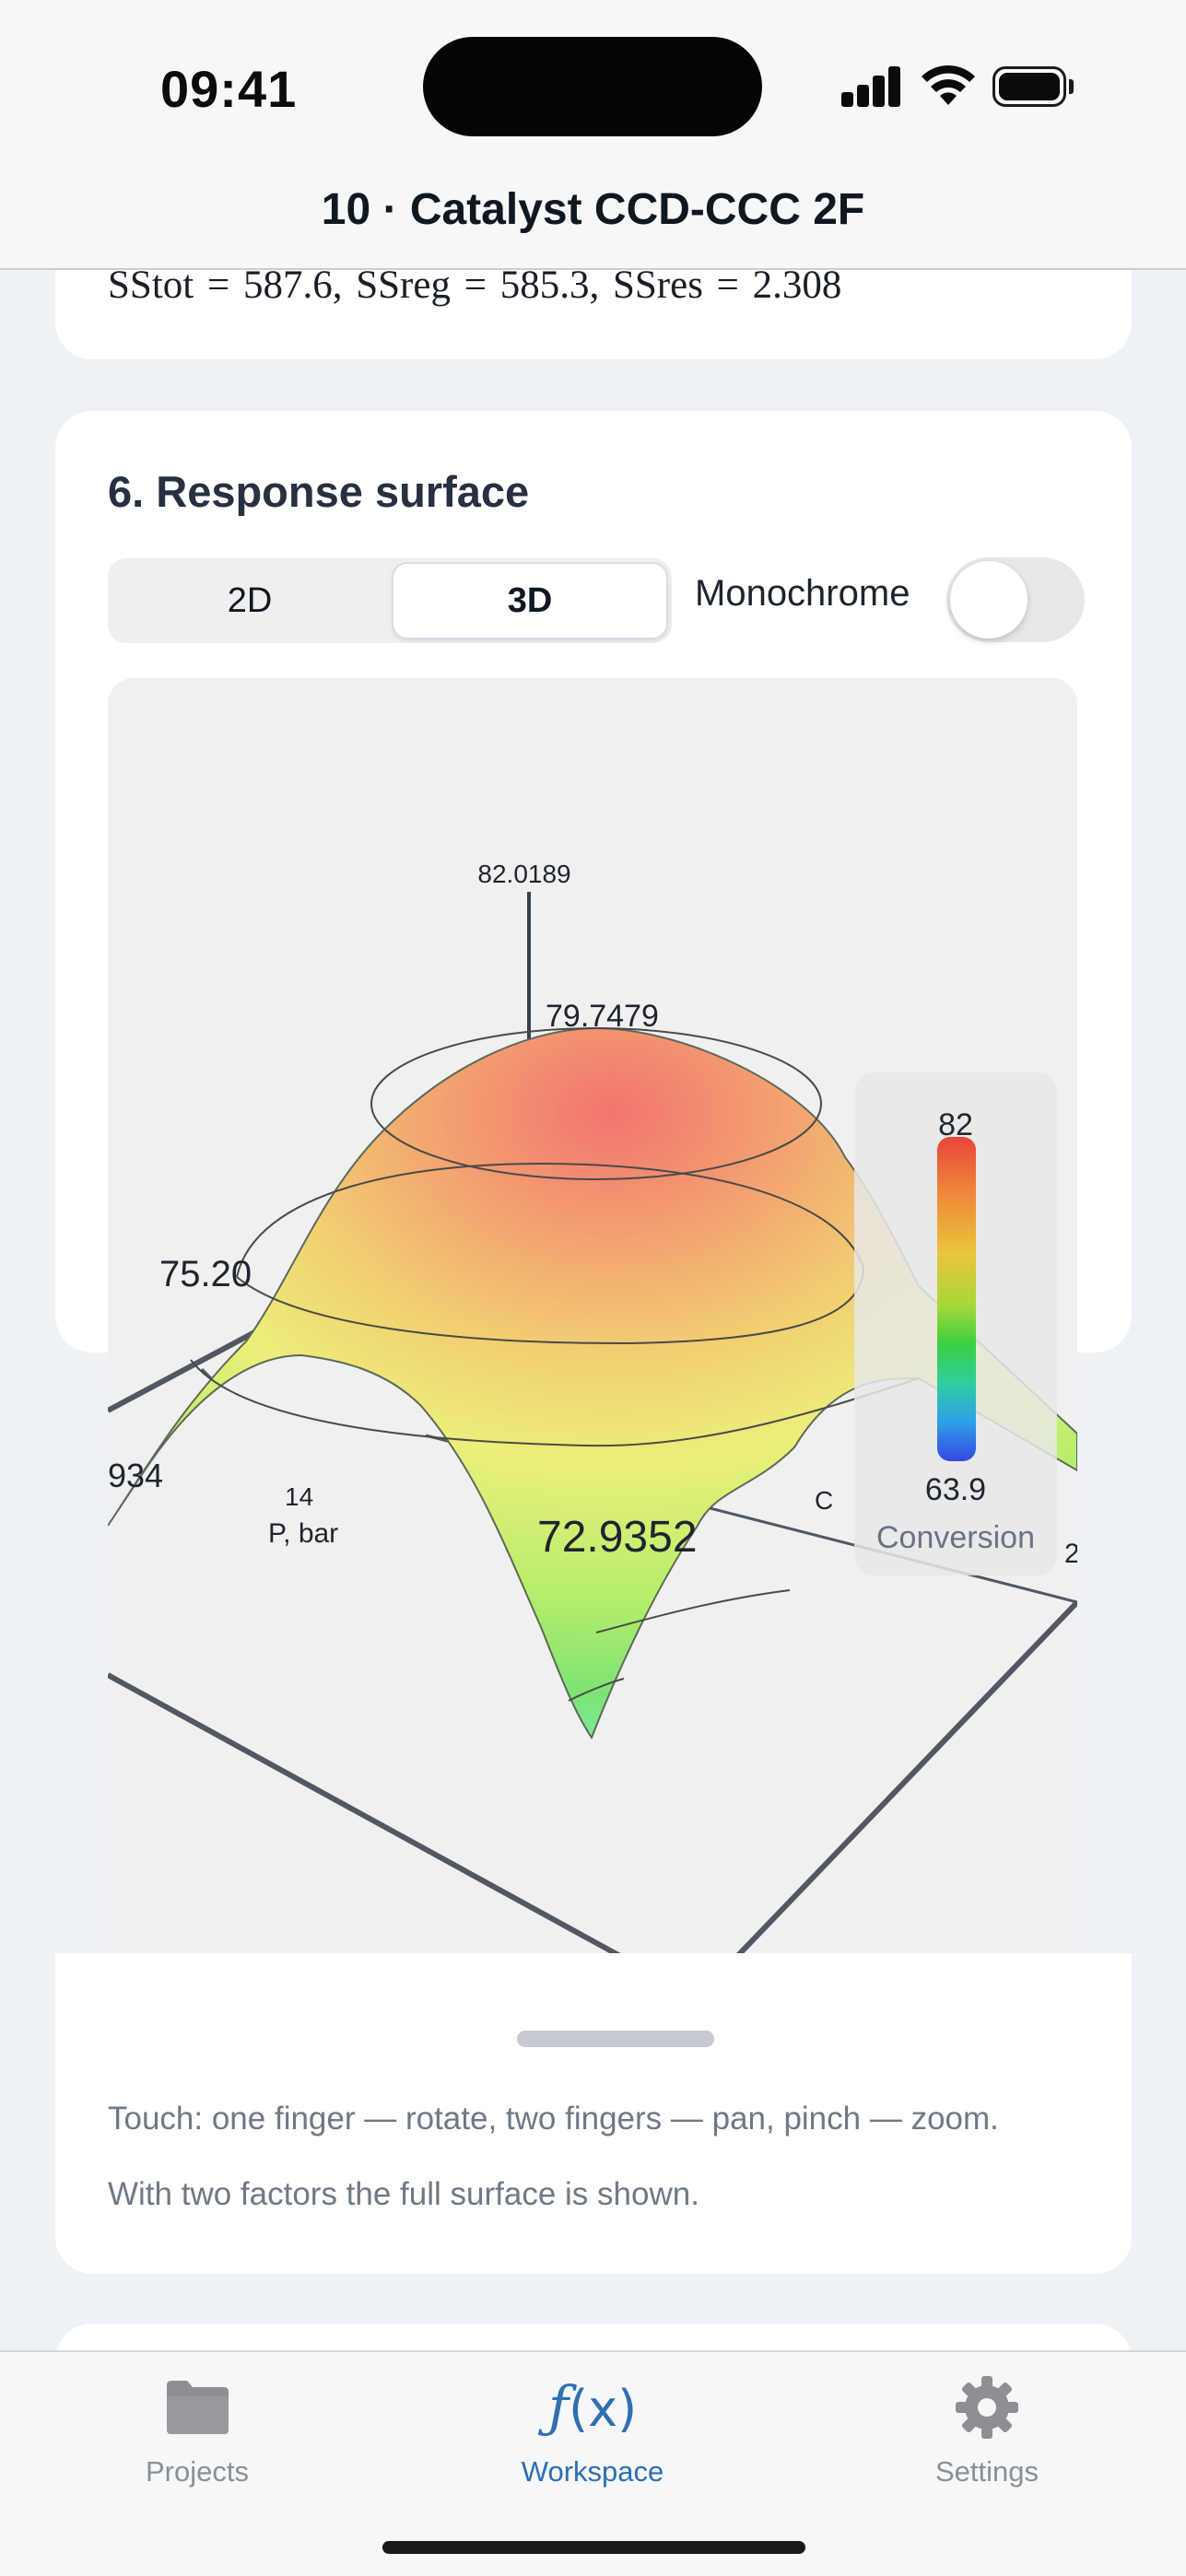  I want to click on tab-settings: Settings, so click(987, 2435).